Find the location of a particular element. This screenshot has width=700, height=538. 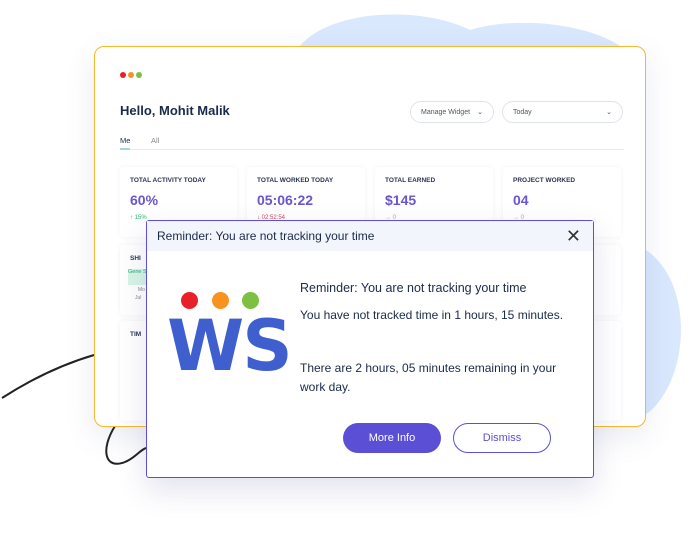

stat-delta: ↑ 15% is located at coordinates (138, 218).